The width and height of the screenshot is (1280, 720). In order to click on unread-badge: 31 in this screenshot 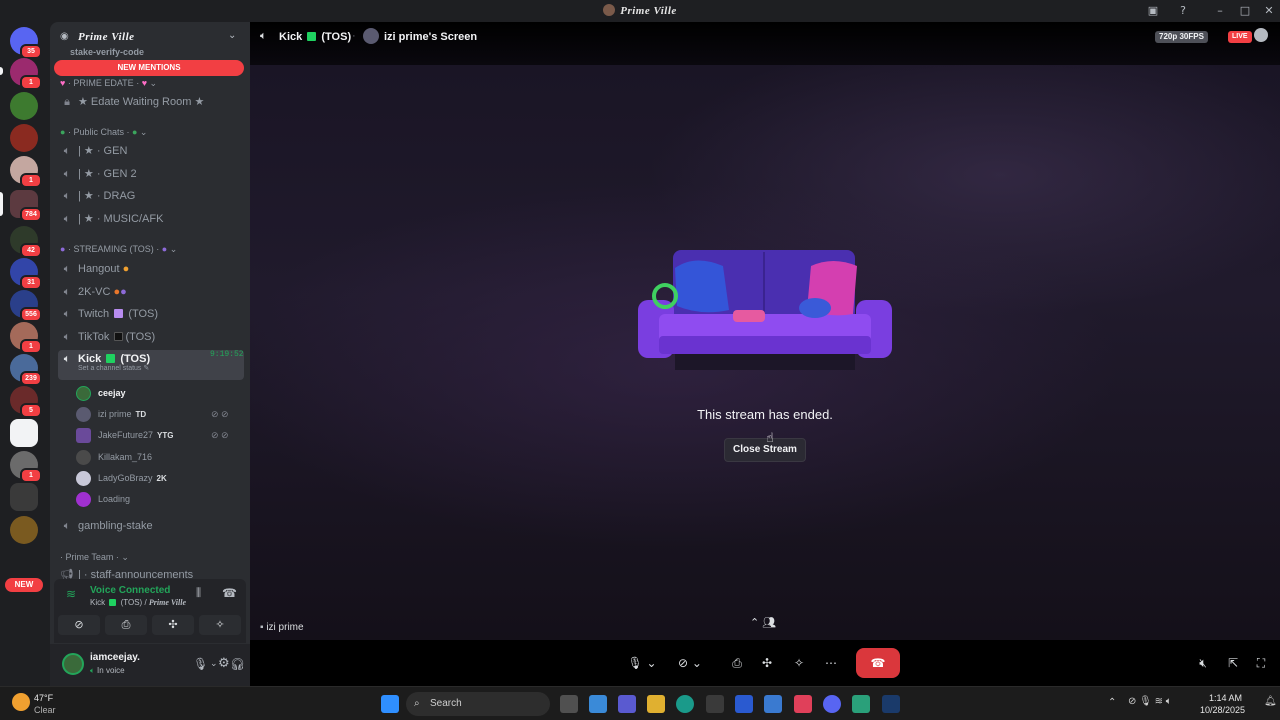, I will do `click(31, 282)`.